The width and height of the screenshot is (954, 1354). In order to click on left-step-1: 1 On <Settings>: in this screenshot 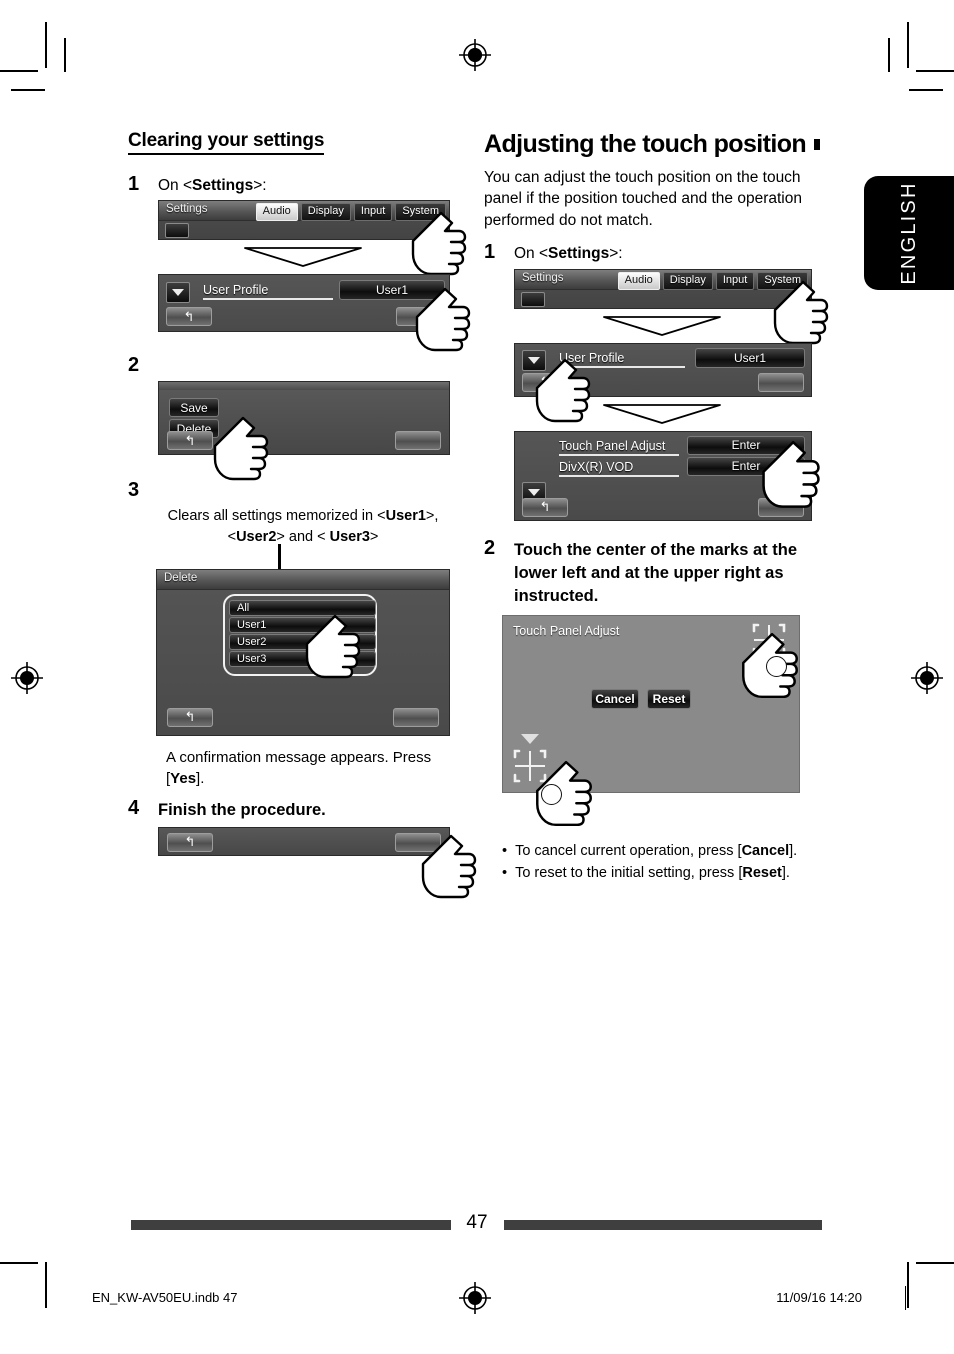, I will do `click(298, 184)`.